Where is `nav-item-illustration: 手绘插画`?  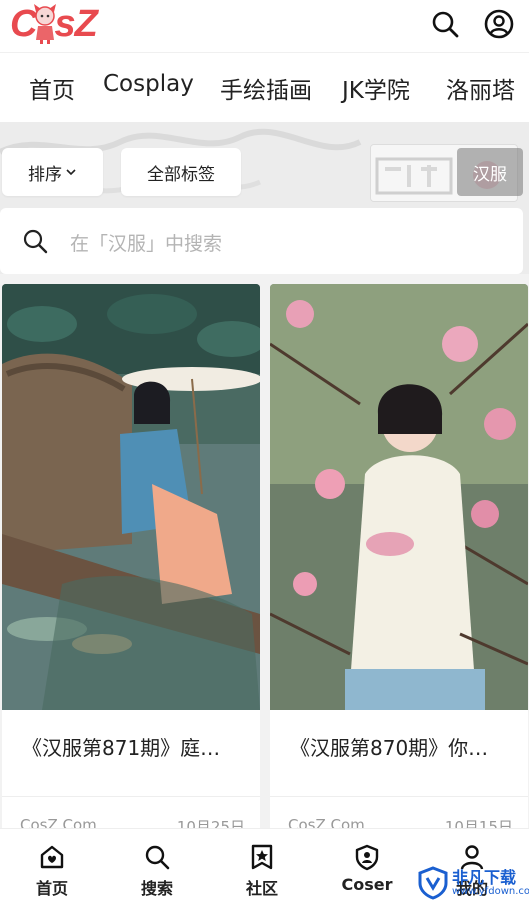
nav-item-illustration: 手绘插画 is located at coordinates (266, 88).